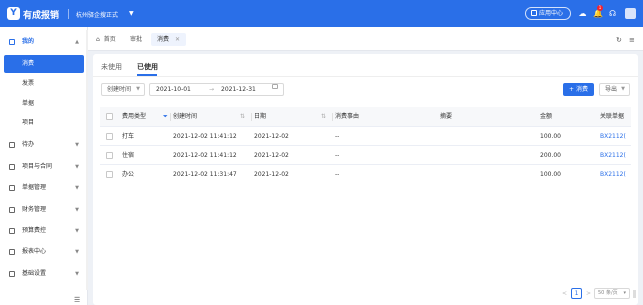  Describe the element at coordinates (12, 274) in the screenshot. I see `gear-icon` at that location.